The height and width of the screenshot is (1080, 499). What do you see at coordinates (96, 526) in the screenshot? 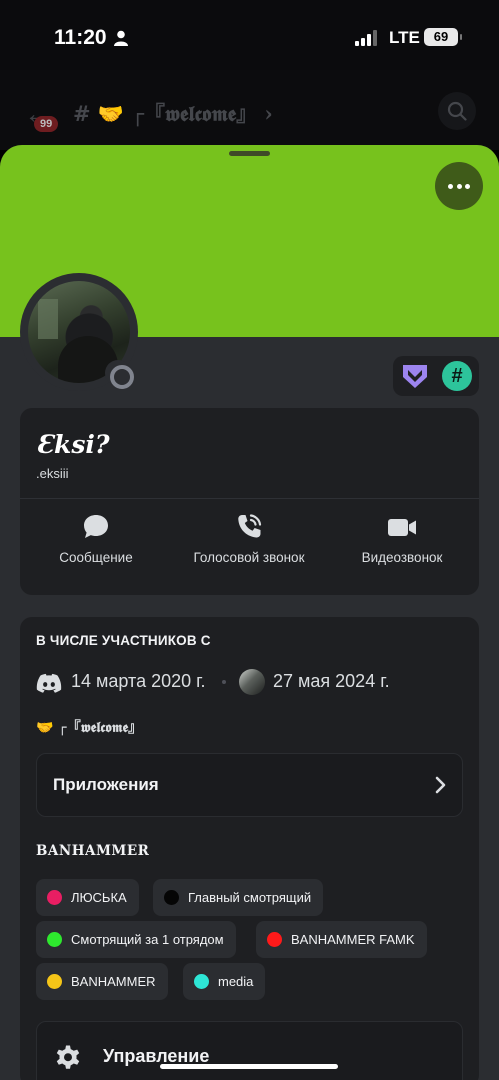
I see `message-icon` at bounding box center [96, 526].